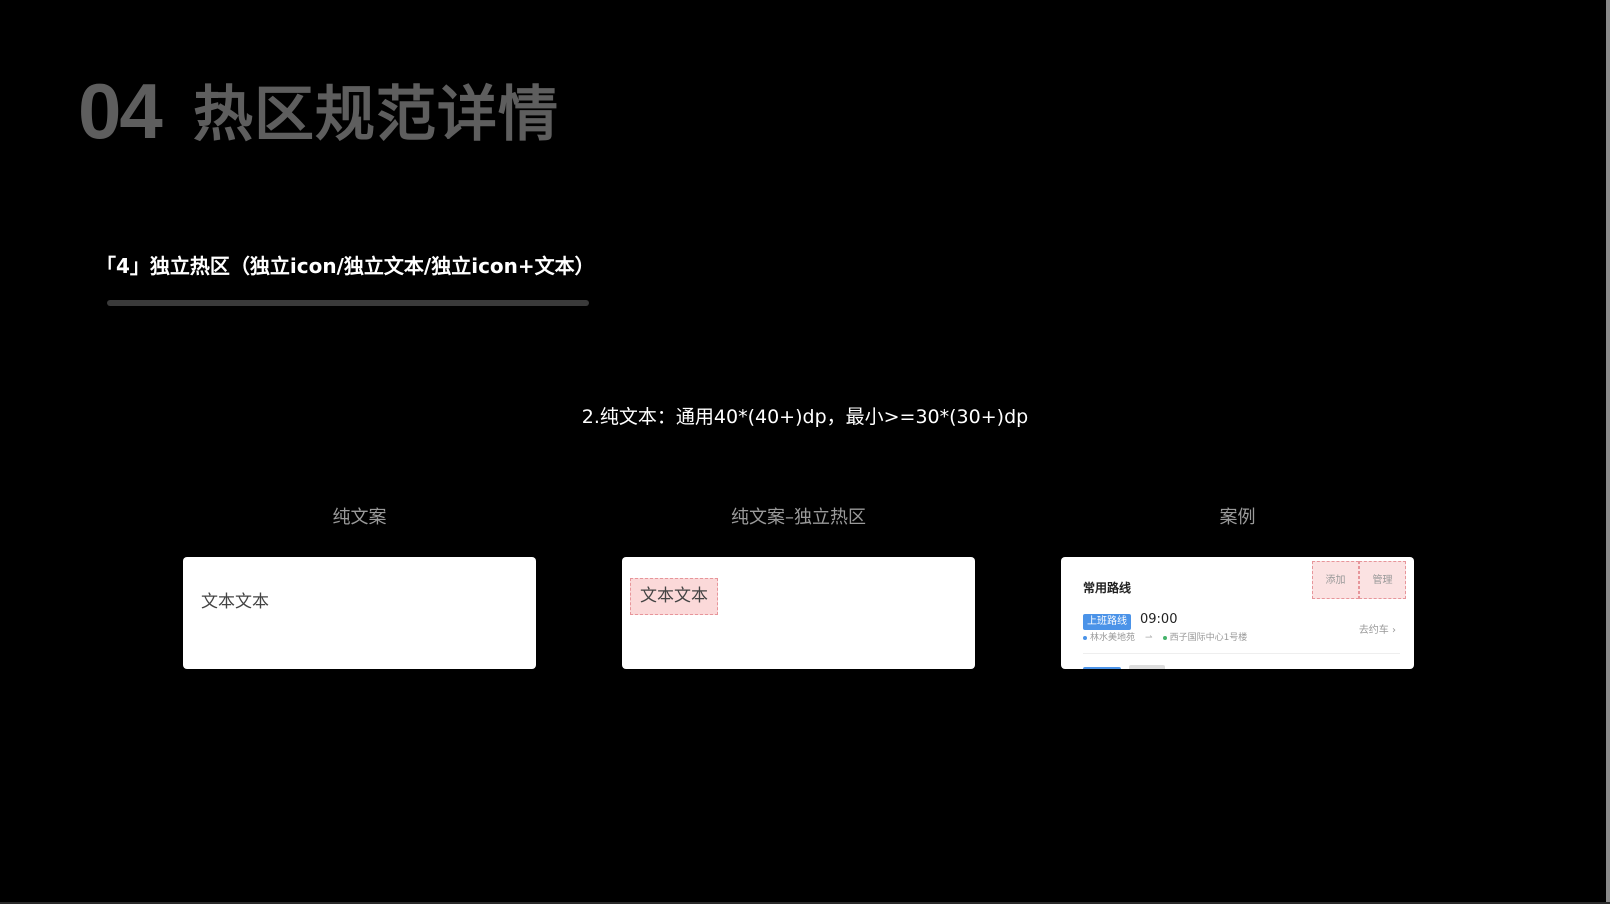  Describe the element at coordinates (1335, 580) in the screenshot. I see `add-button: 添加` at that location.